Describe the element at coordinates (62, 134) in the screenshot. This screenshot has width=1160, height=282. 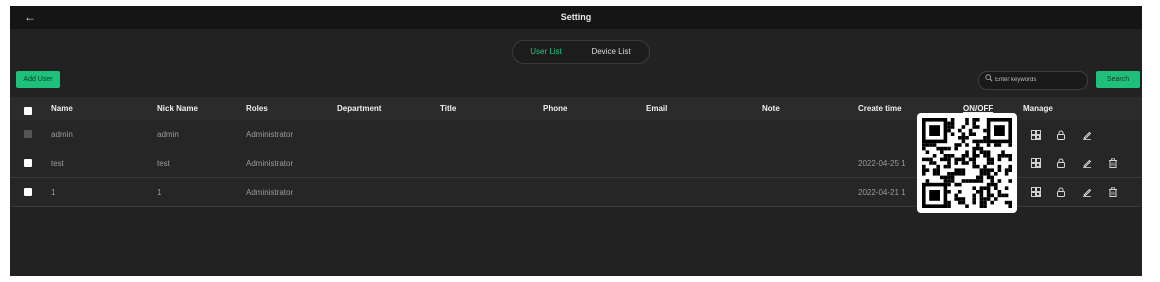
I see `cell-name: admin` at that location.